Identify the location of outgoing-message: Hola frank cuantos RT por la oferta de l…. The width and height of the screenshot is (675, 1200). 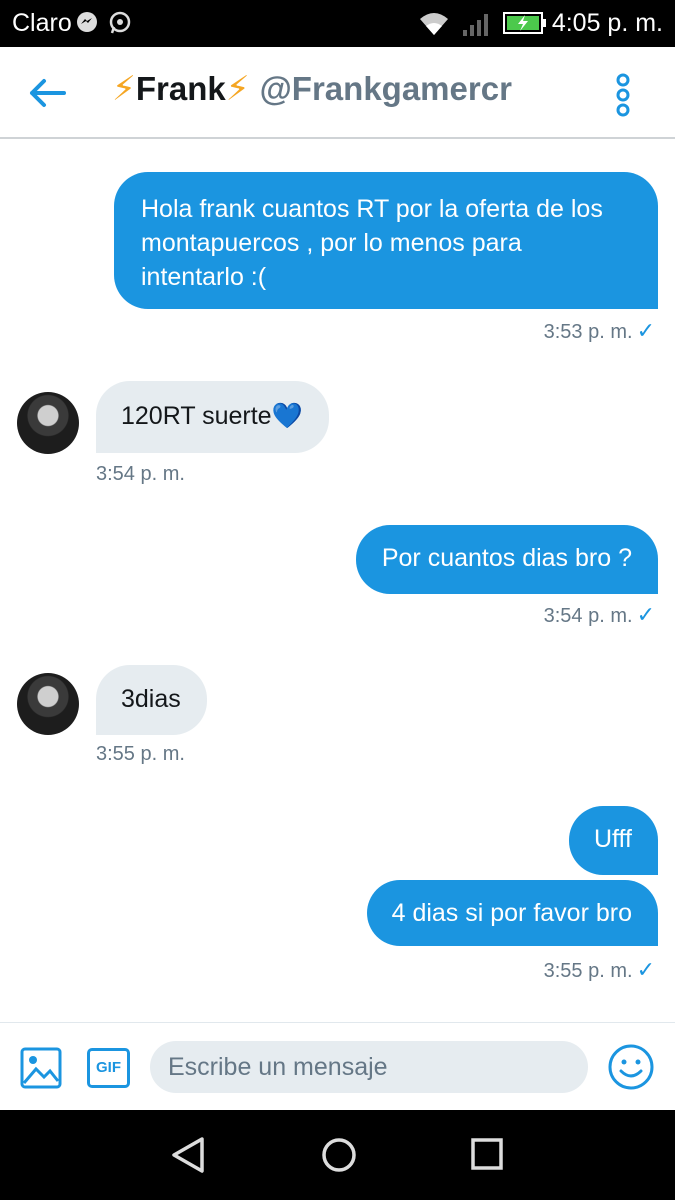
(386, 240).